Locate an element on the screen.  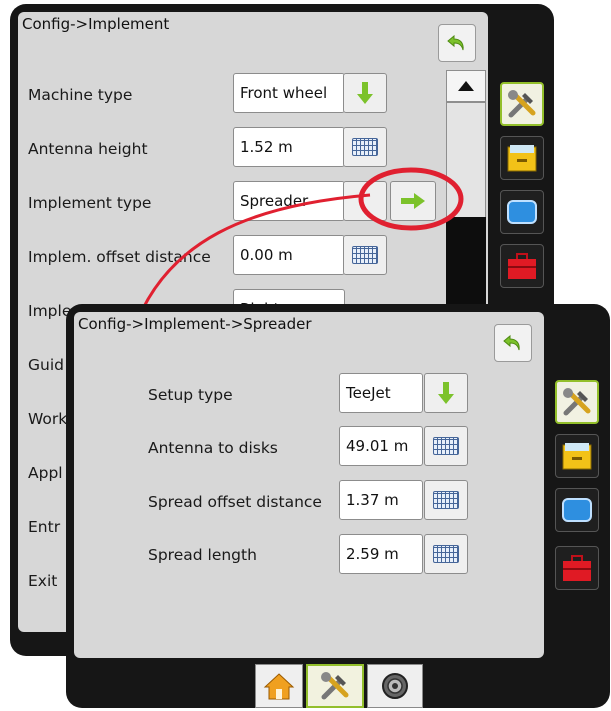
row-label-partial: Work is located at coordinates (48, 419).